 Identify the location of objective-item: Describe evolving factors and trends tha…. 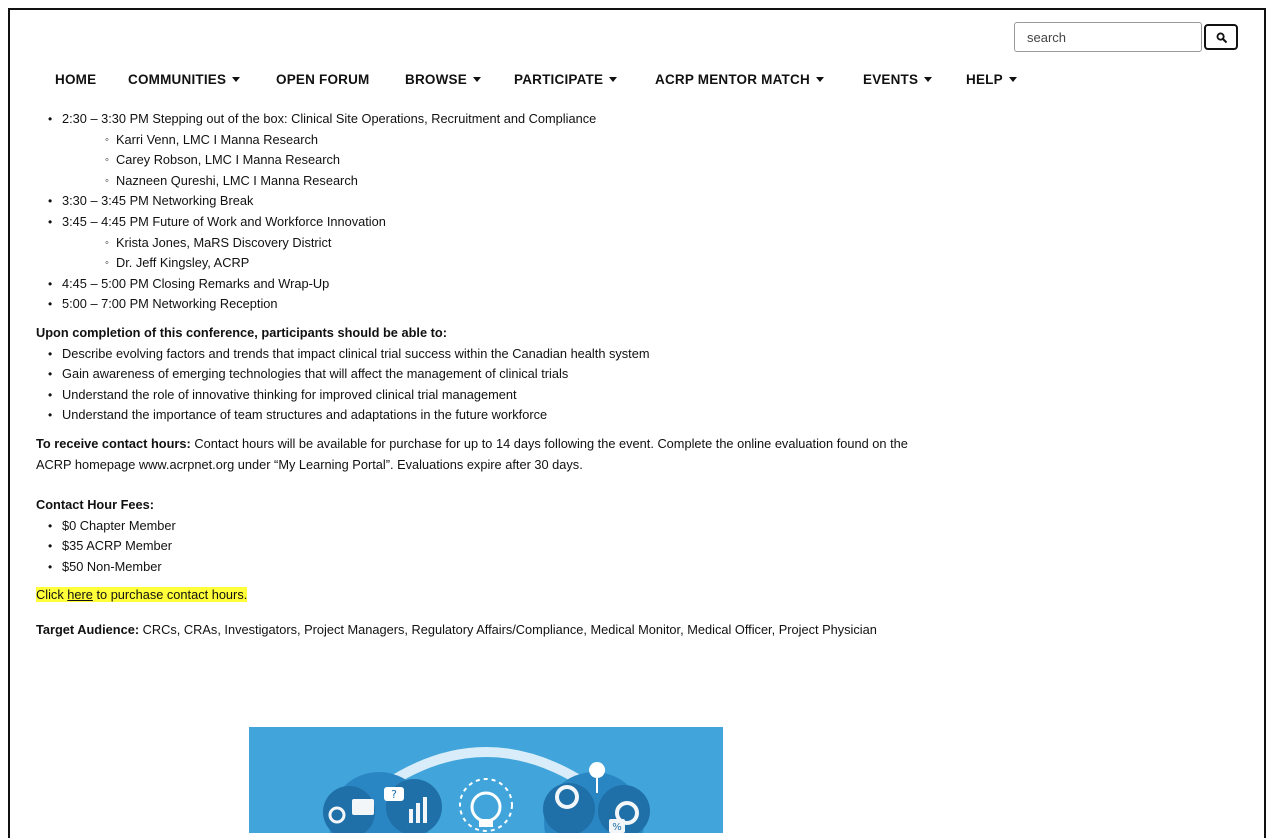
(486, 354).